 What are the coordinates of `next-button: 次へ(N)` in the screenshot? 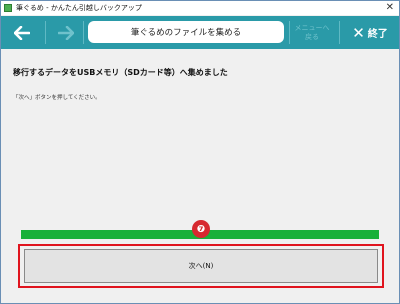 It's located at (201, 266).